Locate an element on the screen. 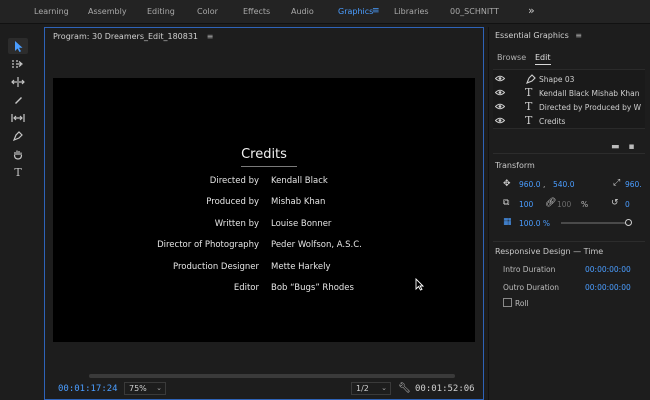 This screenshot has width=650, height=400. position-x-value: 960.0 is located at coordinates (529, 184).